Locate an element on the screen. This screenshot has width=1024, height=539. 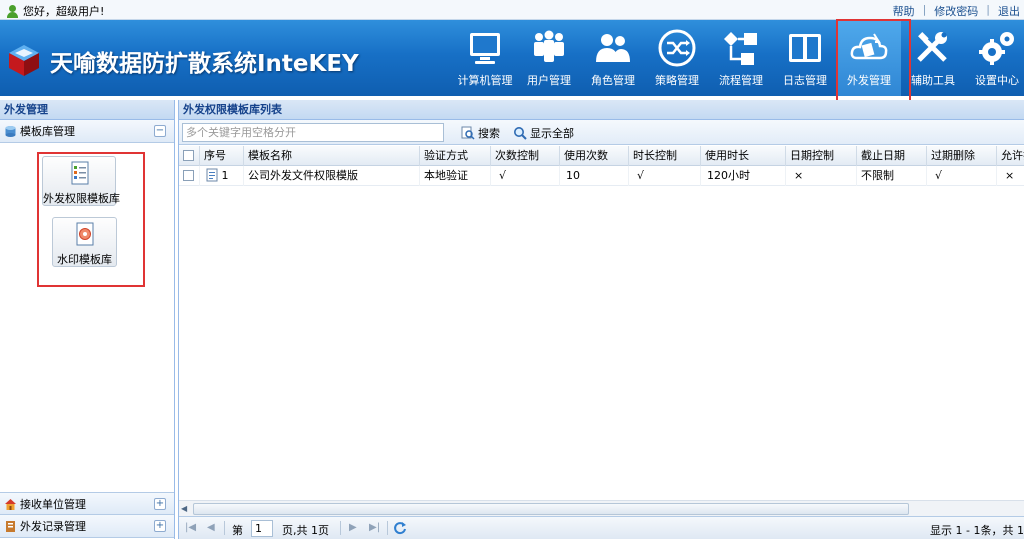
document-checklist-icon is located at coordinates (80, 173).